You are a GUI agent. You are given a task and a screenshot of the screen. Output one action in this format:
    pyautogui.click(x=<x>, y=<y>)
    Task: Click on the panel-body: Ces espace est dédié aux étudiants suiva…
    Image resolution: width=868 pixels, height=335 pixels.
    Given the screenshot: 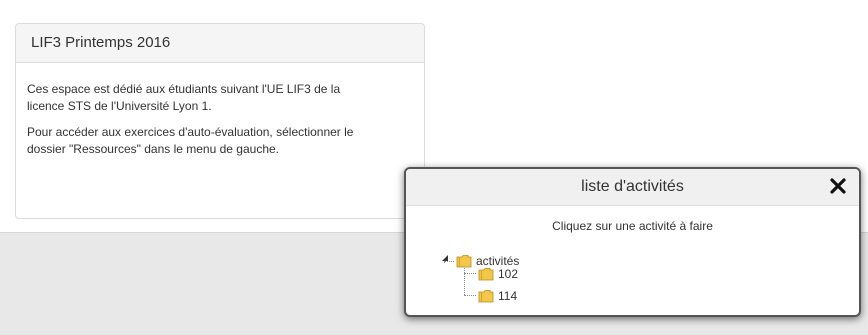 What is the action you would take?
    pyautogui.click(x=199, y=124)
    